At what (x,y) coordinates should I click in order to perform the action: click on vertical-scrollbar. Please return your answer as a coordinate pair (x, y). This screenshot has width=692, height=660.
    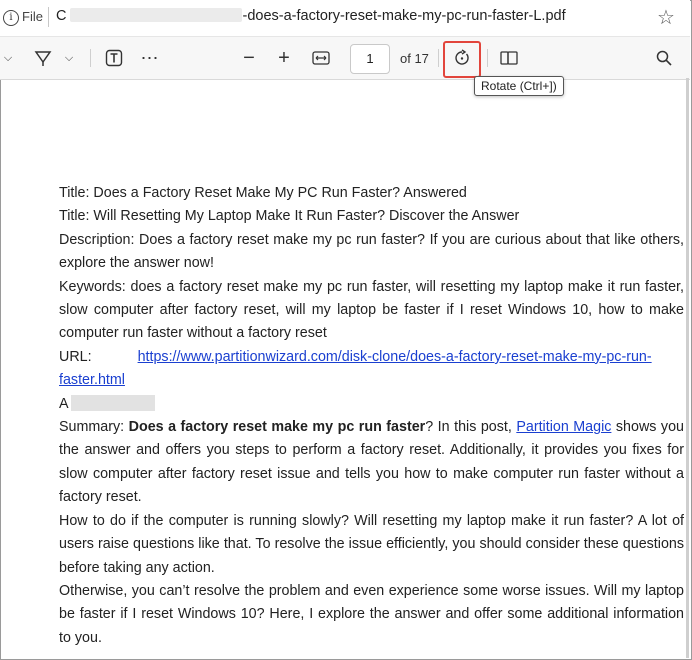
    Looking at the image, I should click on (687, 368).